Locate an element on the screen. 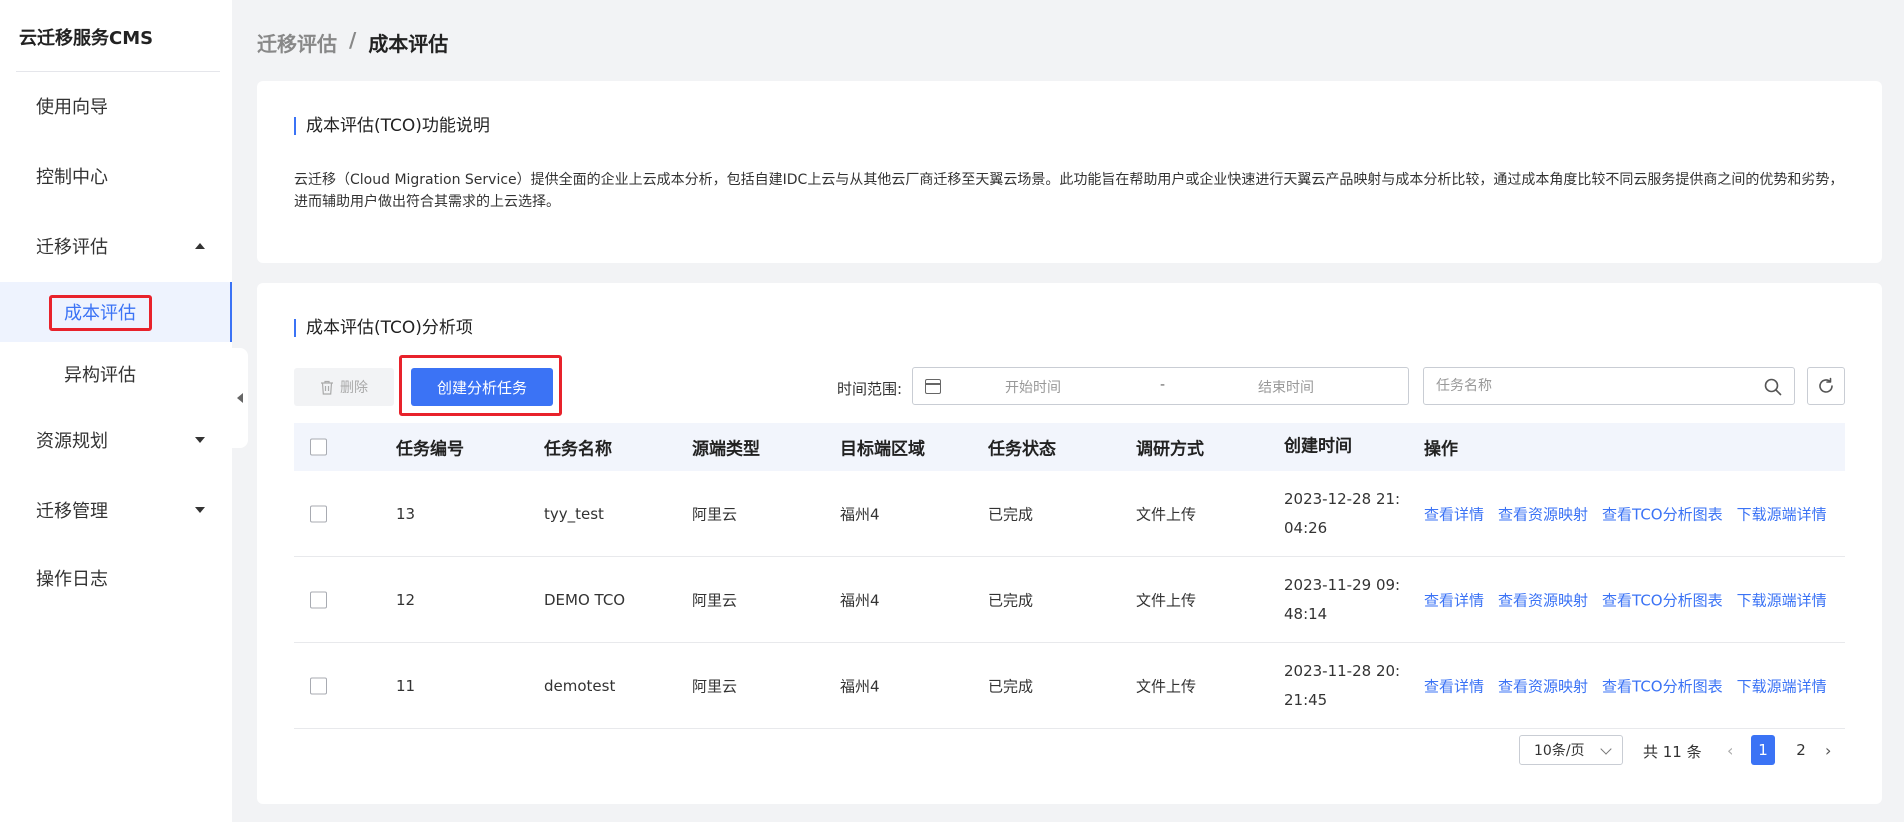 Image resolution: width=1904 pixels, height=822 pixels. prev-page-button: ‹ is located at coordinates (1730, 750).